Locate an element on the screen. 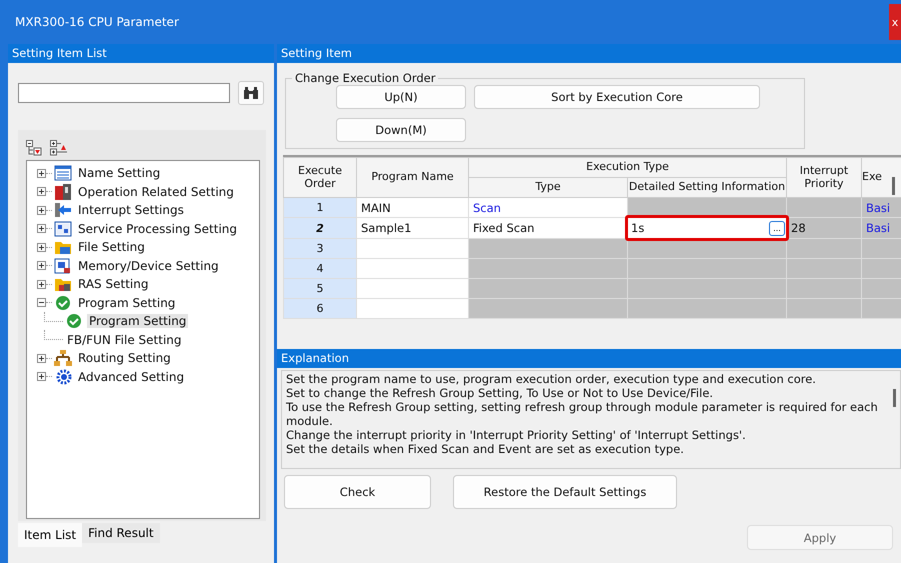 Image resolution: width=901 pixels, height=563 pixels. row-header: 2 is located at coordinates (320, 228).